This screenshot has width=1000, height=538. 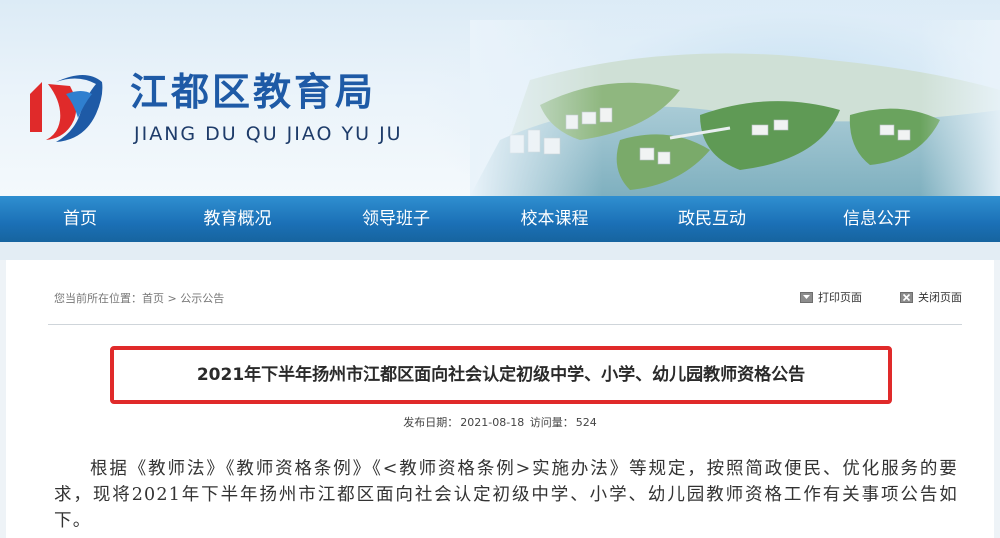 What do you see at coordinates (492, 422) in the screenshot?
I see `publish-date: 2021-08-18` at bounding box center [492, 422].